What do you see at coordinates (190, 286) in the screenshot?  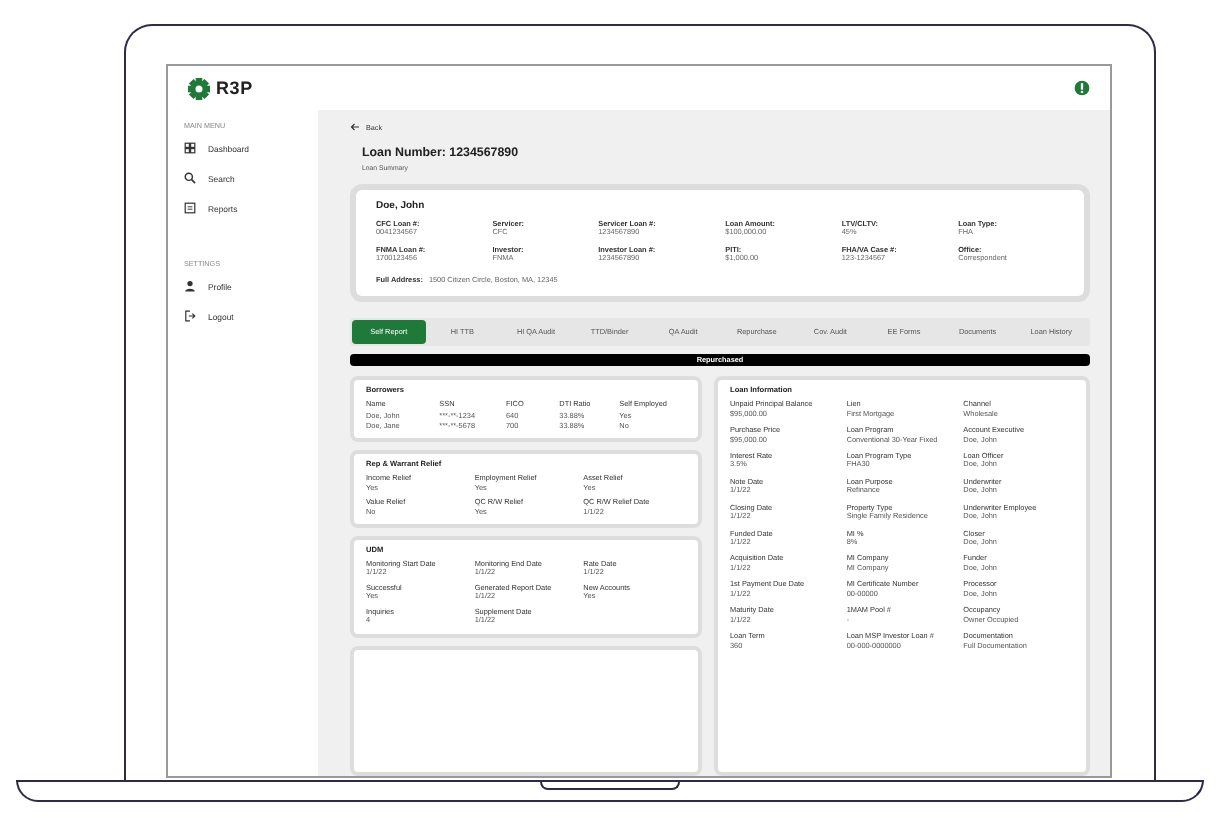 I see `user-icon` at bounding box center [190, 286].